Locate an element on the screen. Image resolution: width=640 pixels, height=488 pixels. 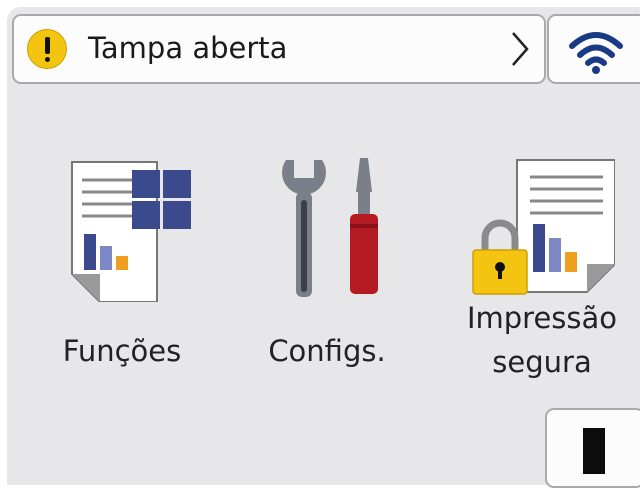
tile-functions: Funções is located at coordinates (122, 267).